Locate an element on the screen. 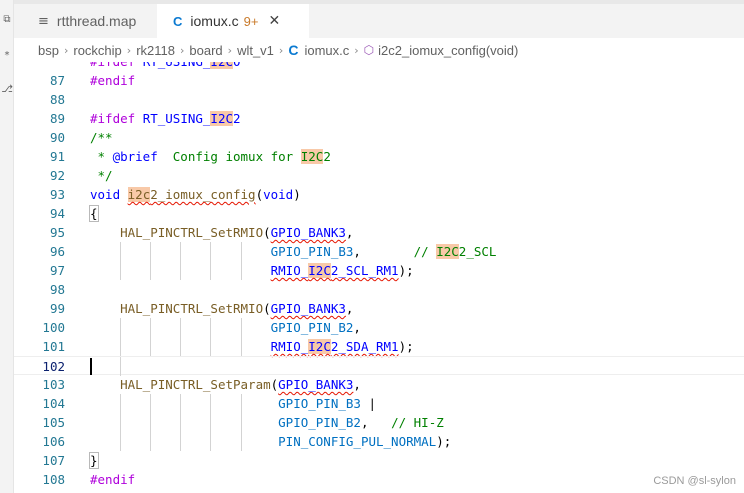 This screenshot has width=744, height=493. code-text: /** is located at coordinates (101, 137).